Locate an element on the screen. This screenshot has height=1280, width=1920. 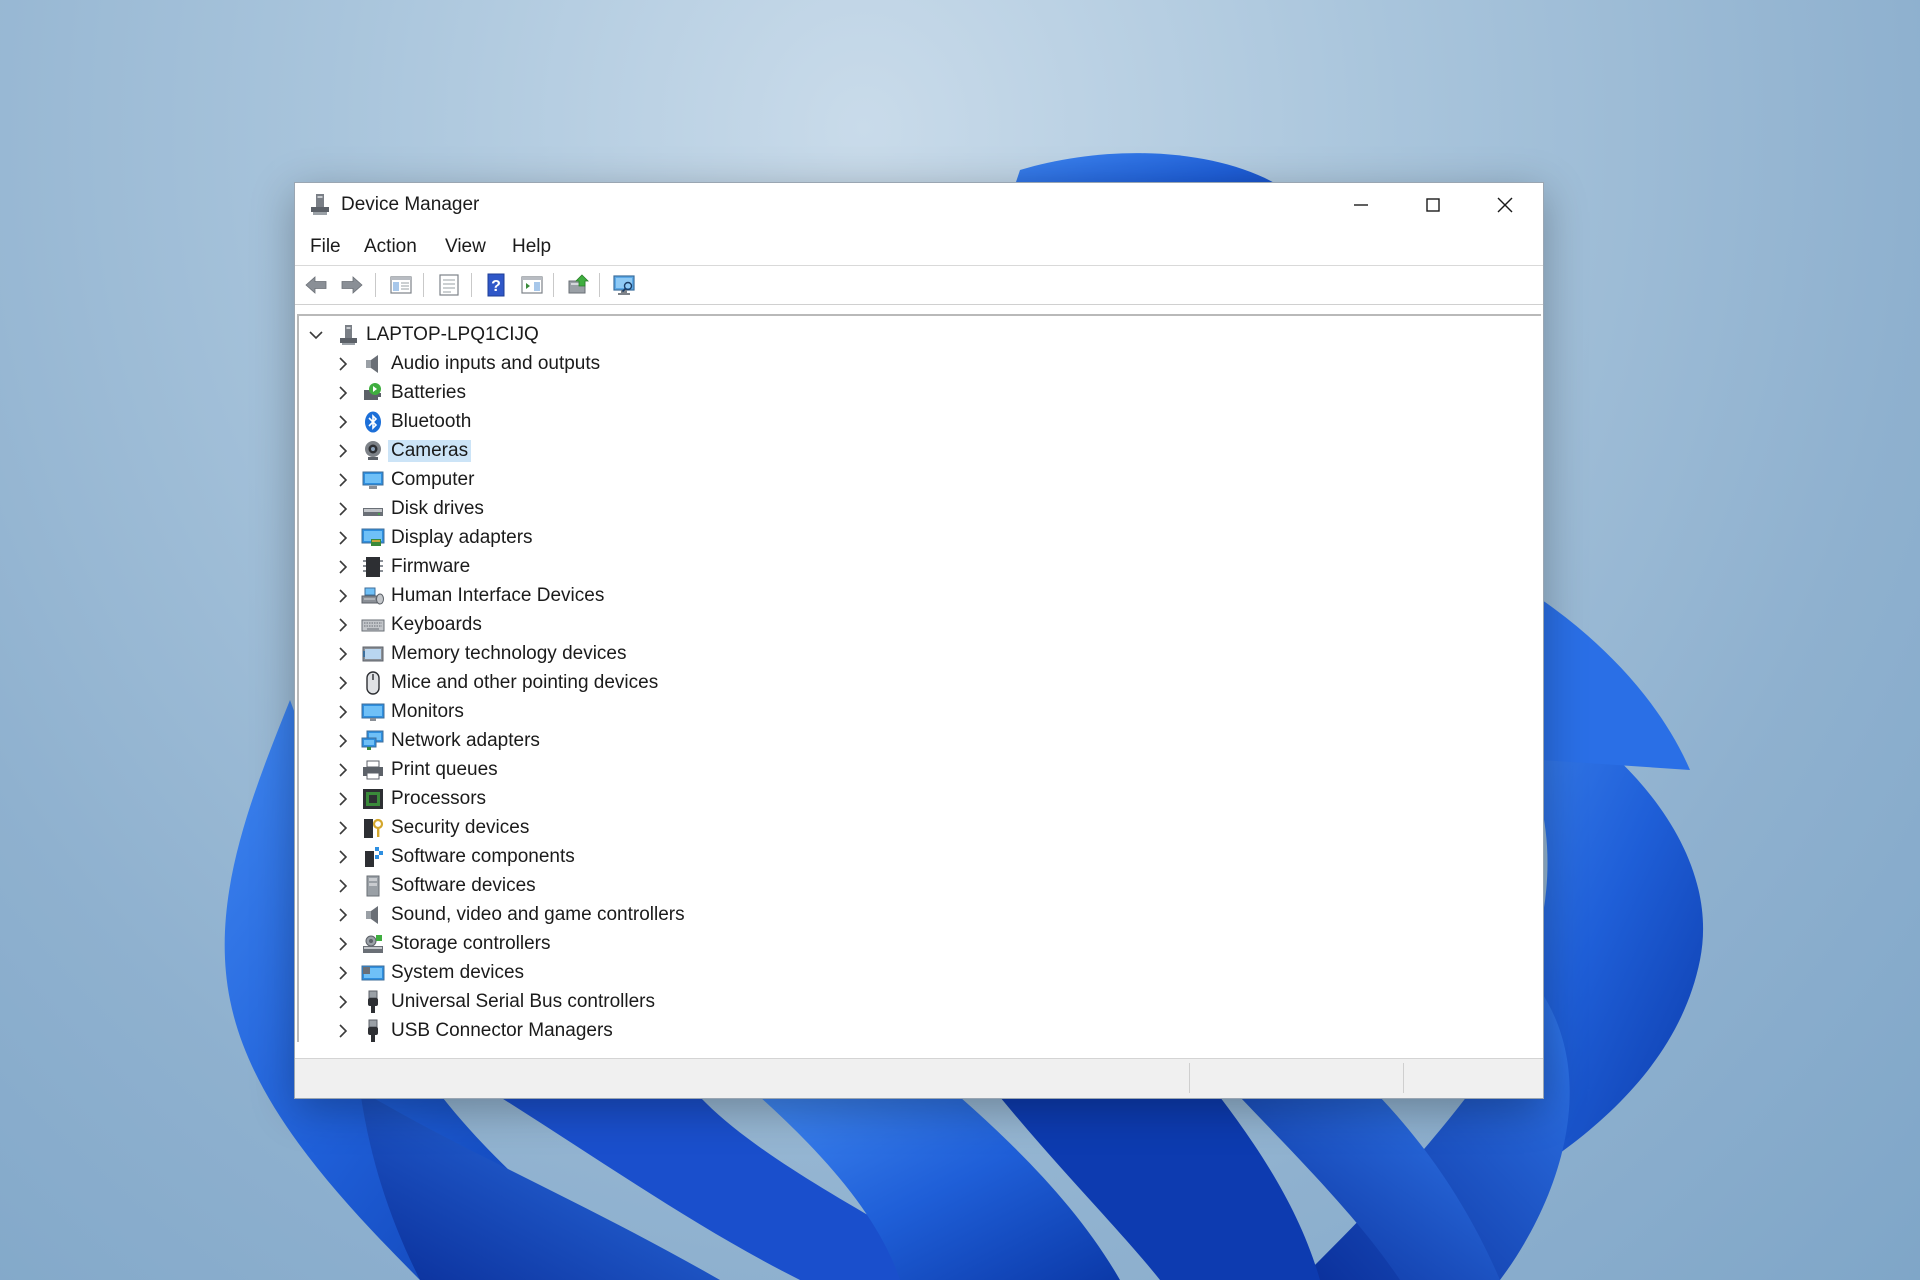
tree-item-hid: Human Interface Devices is located at coordinates (534, 596).